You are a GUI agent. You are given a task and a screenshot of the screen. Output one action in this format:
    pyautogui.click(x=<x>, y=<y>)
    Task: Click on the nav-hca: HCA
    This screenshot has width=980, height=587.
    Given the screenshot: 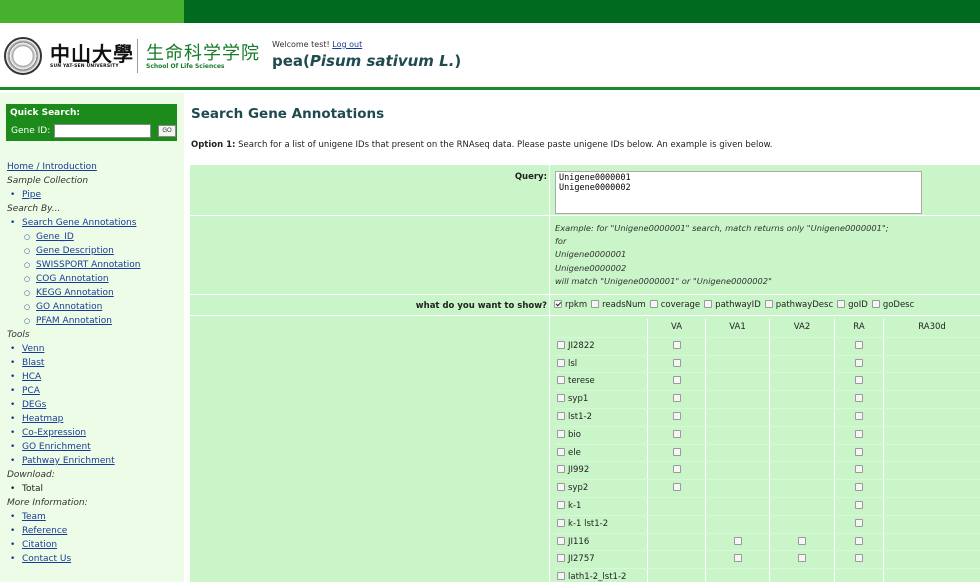 What is the action you would take?
    pyautogui.click(x=31, y=377)
    